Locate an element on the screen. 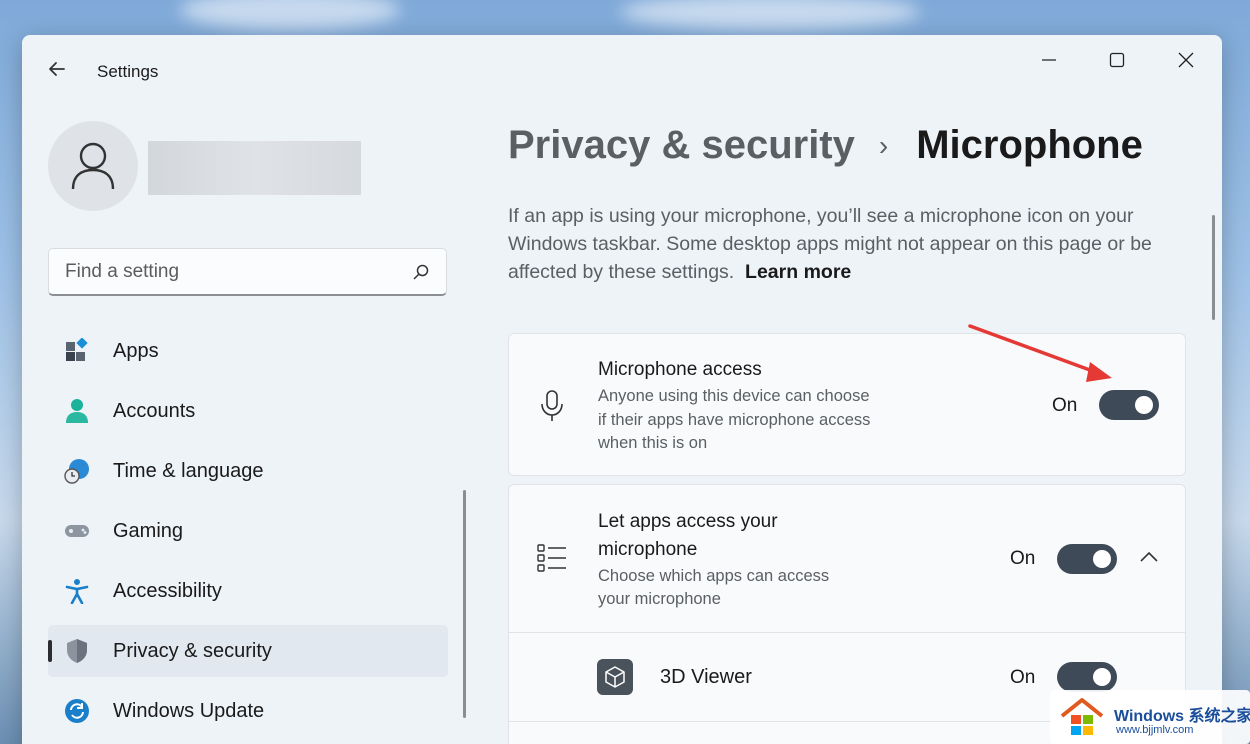 This screenshot has height=744, width=1250. sidebar-scrollbar is located at coordinates (464, 604).